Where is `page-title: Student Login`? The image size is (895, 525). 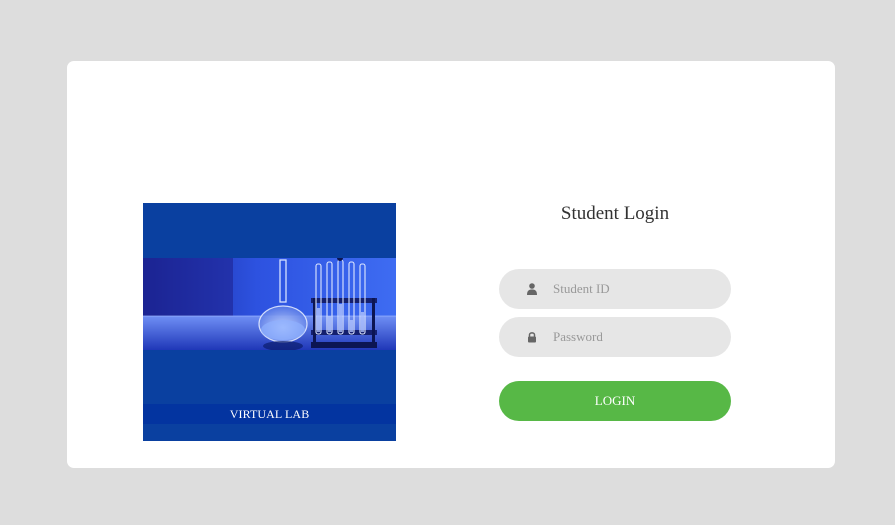
page-title: Student Login is located at coordinates (615, 213).